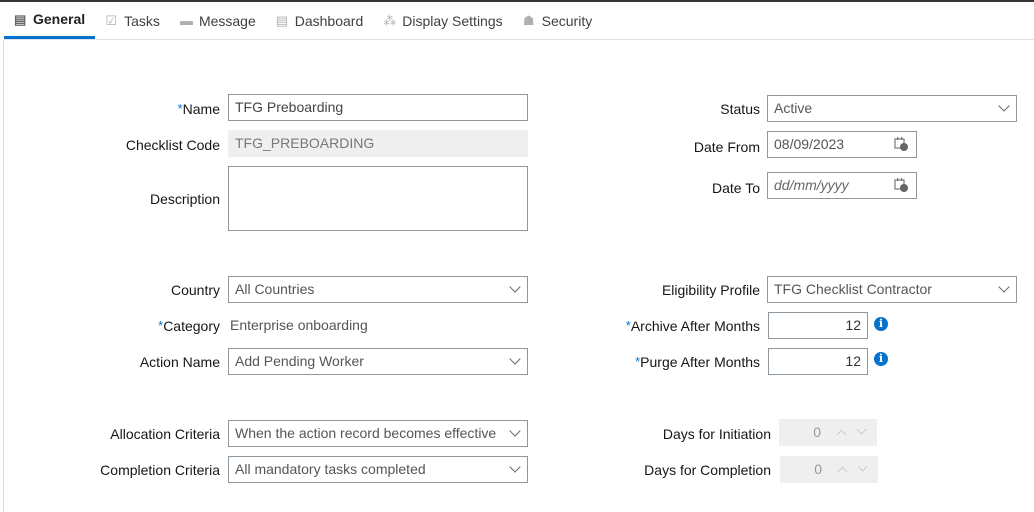  What do you see at coordinates (793, 108) in the screenshot?
I see `status-value: Active` at bounding box center [793, 108].